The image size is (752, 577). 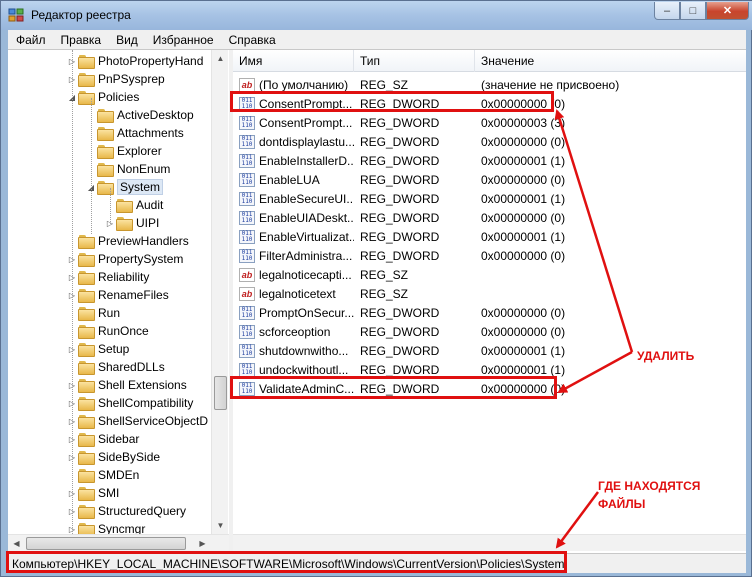 I want to click on close-button: ✕, so click(x=727, y=11).